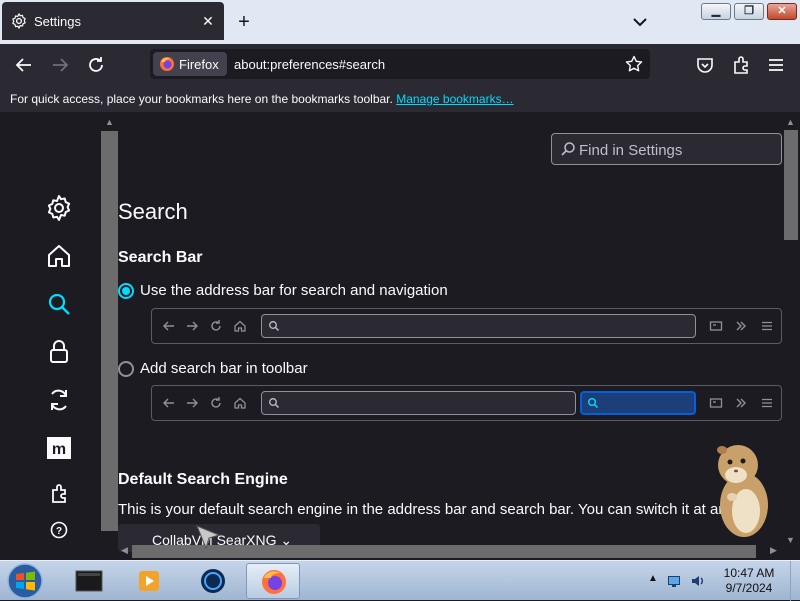 The height and width of the screenshot is (601, 800). Describe the element at coordinates (153, 211) in the screenshot. I see `page-title: Search` at that location.